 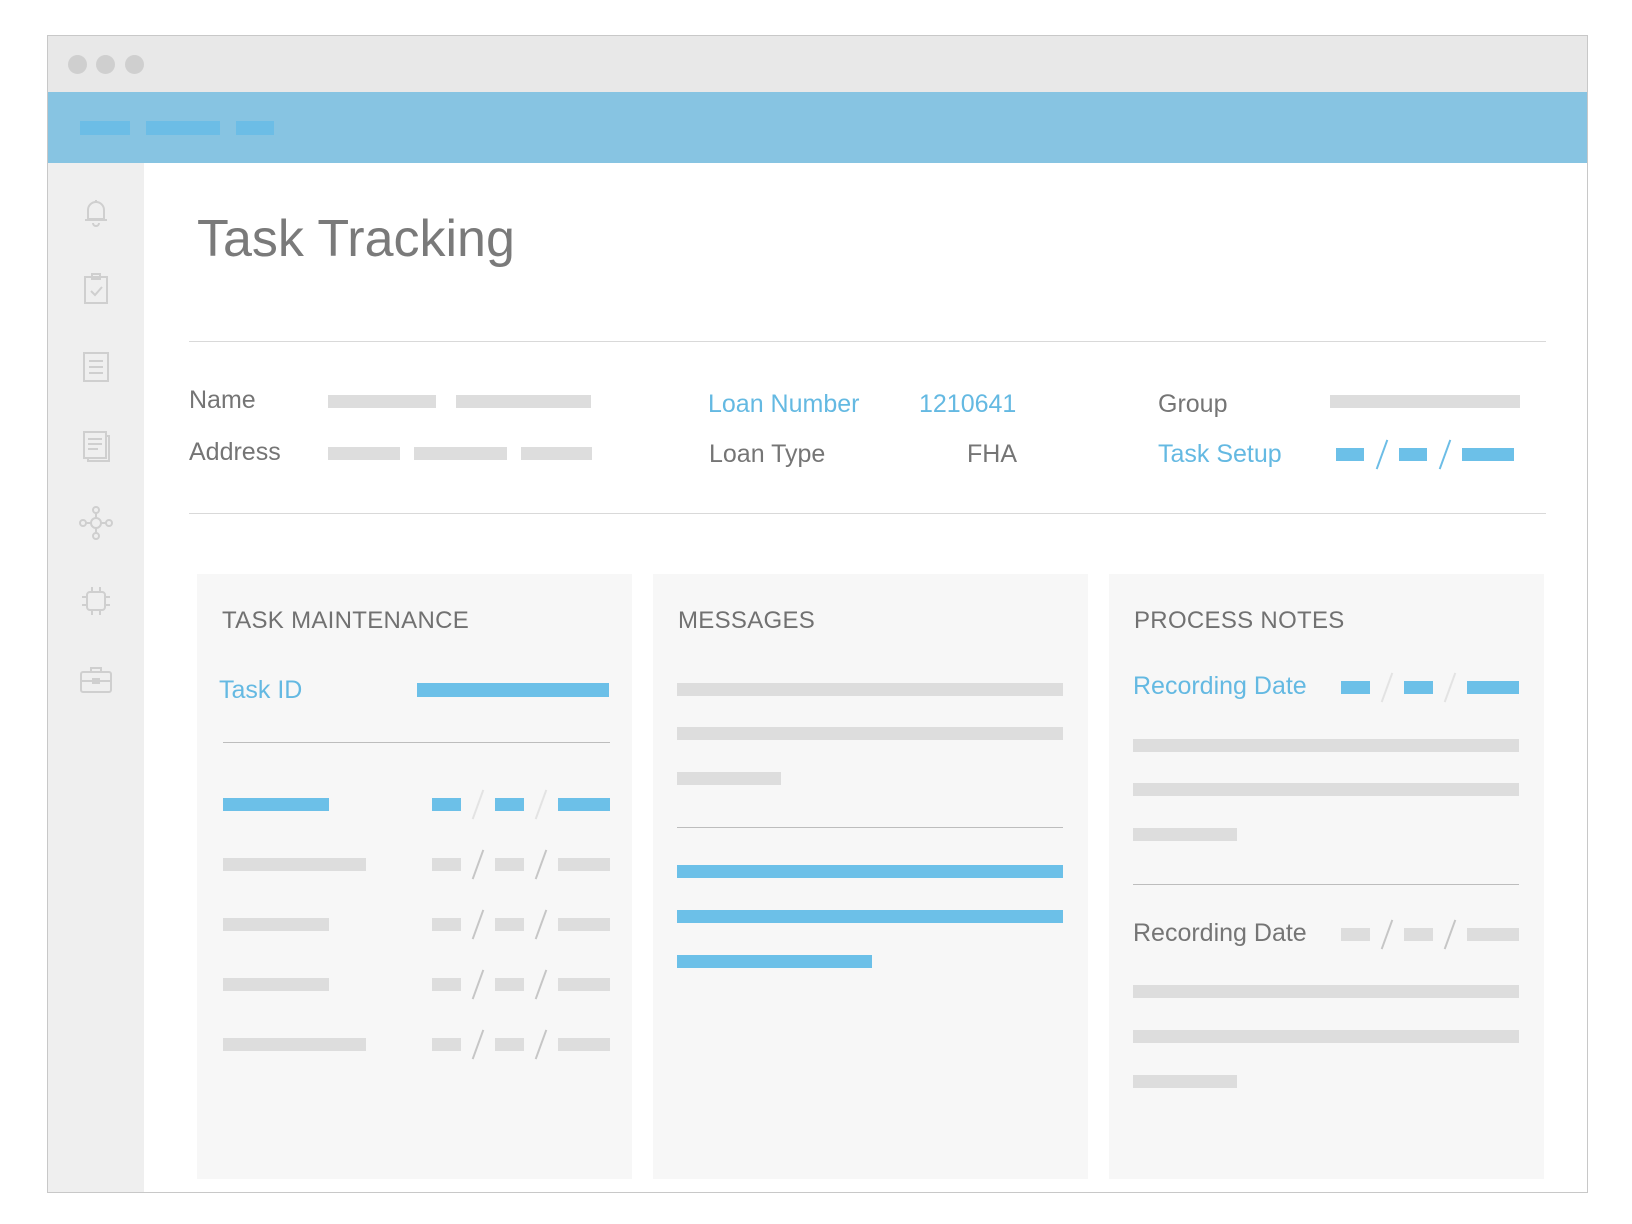 I want to click on title-divider, so click(x=867, y=341).